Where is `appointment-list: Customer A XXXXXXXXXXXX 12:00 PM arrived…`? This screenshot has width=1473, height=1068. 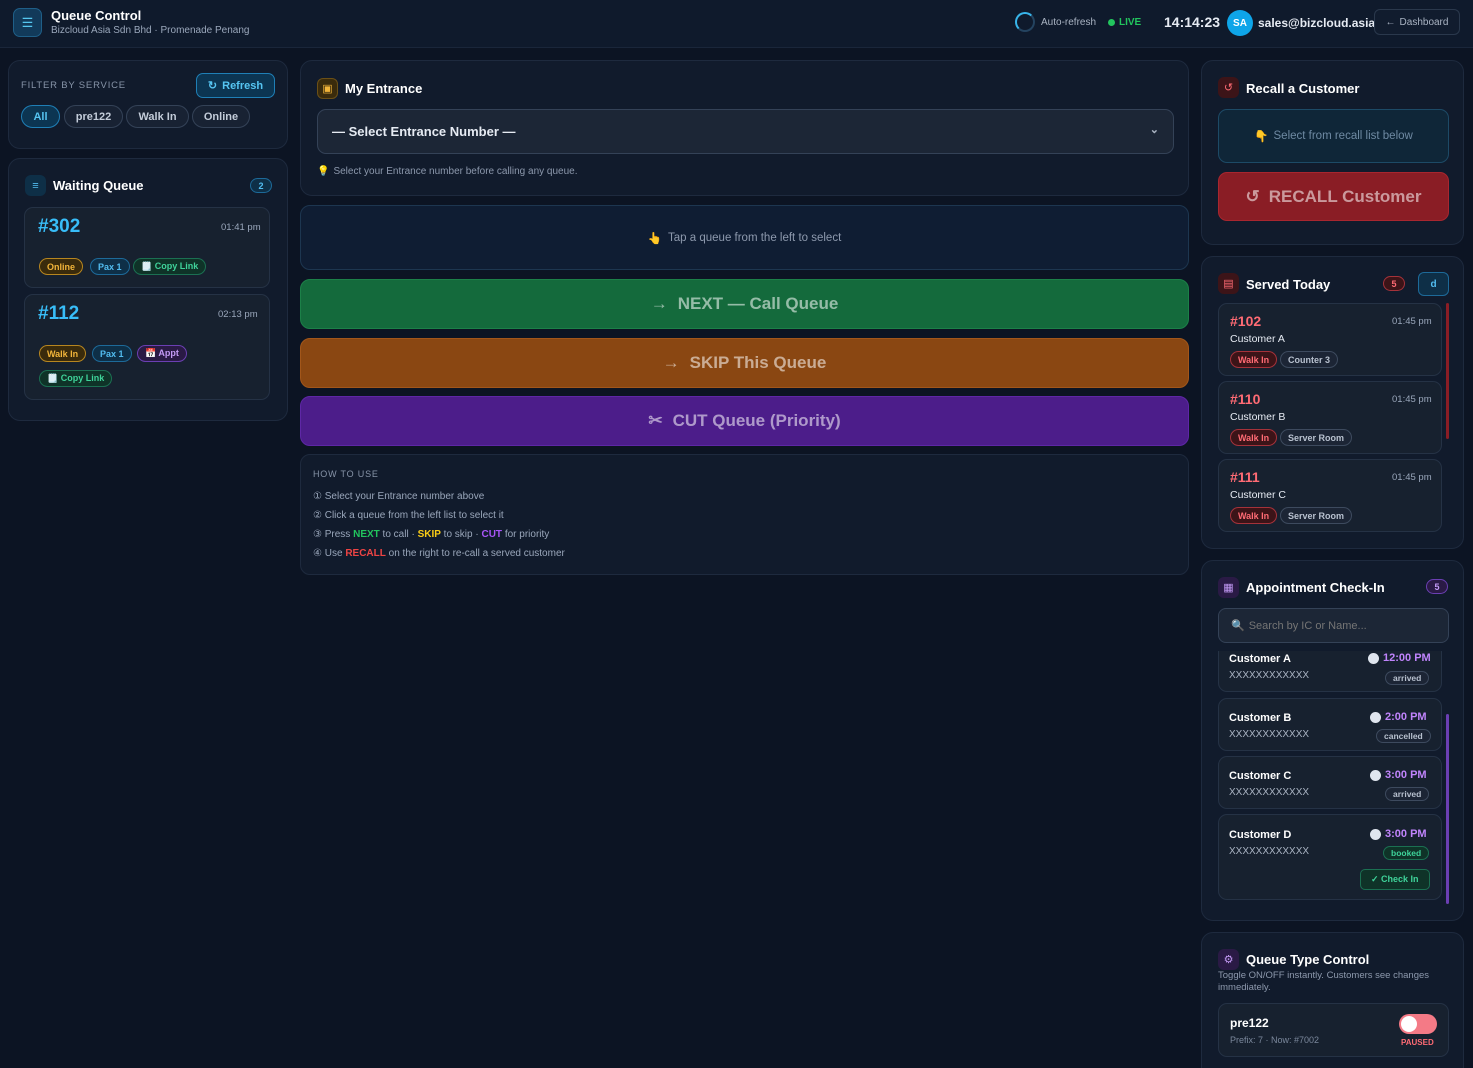 appointment-list: Customer A XXXXXXXXXXXX 12:00 PM arrived… is located at coordinates (1330, 776).